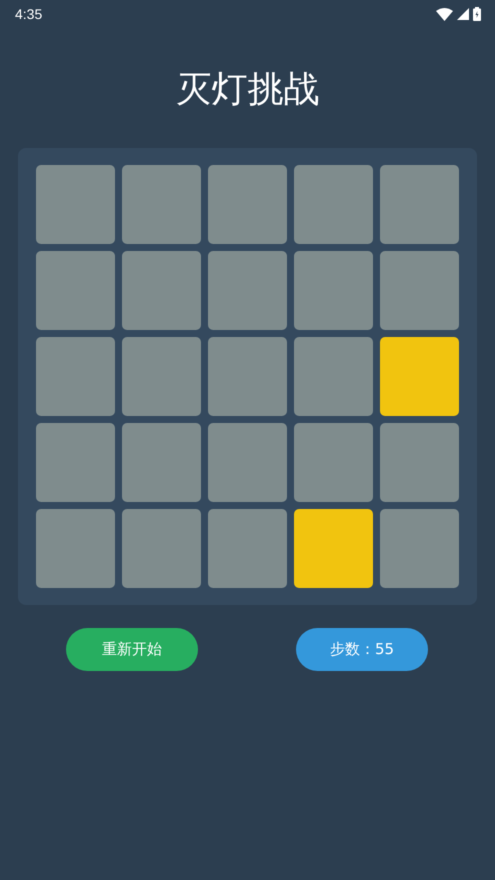 This screenshot has height=880, width=495. Describe the element at coordinates (362, 649) in the screenshot. I see `step-counter: 步数：55` at that location.